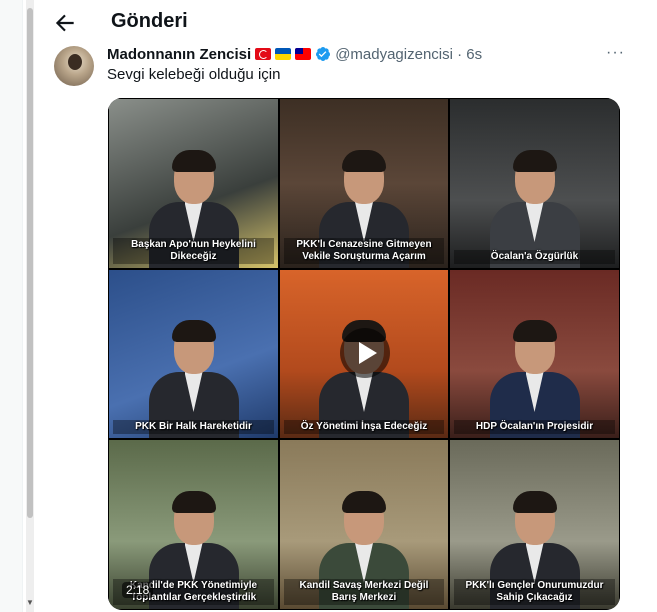 This screenshot has height=612, width=657. Describe the element at coordinates (194, 74) in the screenshot. I see `tweet-text: Sevgi kelebeği olduğu için` at that location.